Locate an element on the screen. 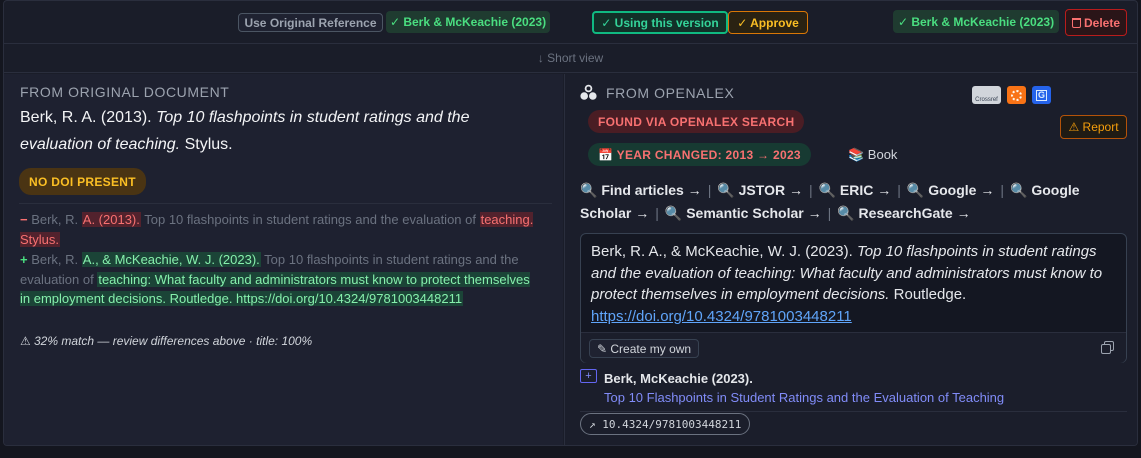  find-articles-link: 🔍 Find articles → is located at coordinates (641, 190).